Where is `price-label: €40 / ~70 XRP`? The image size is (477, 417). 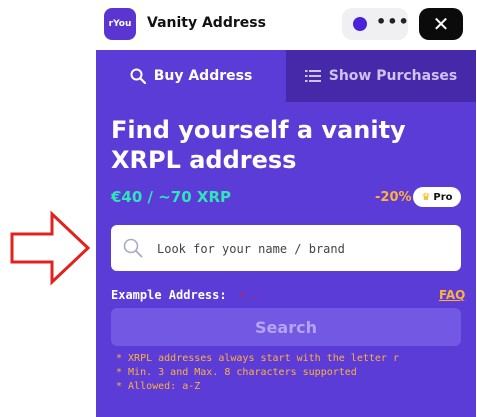
price-label: €40 / ~70 XRP is located at coordinates (171, 197).